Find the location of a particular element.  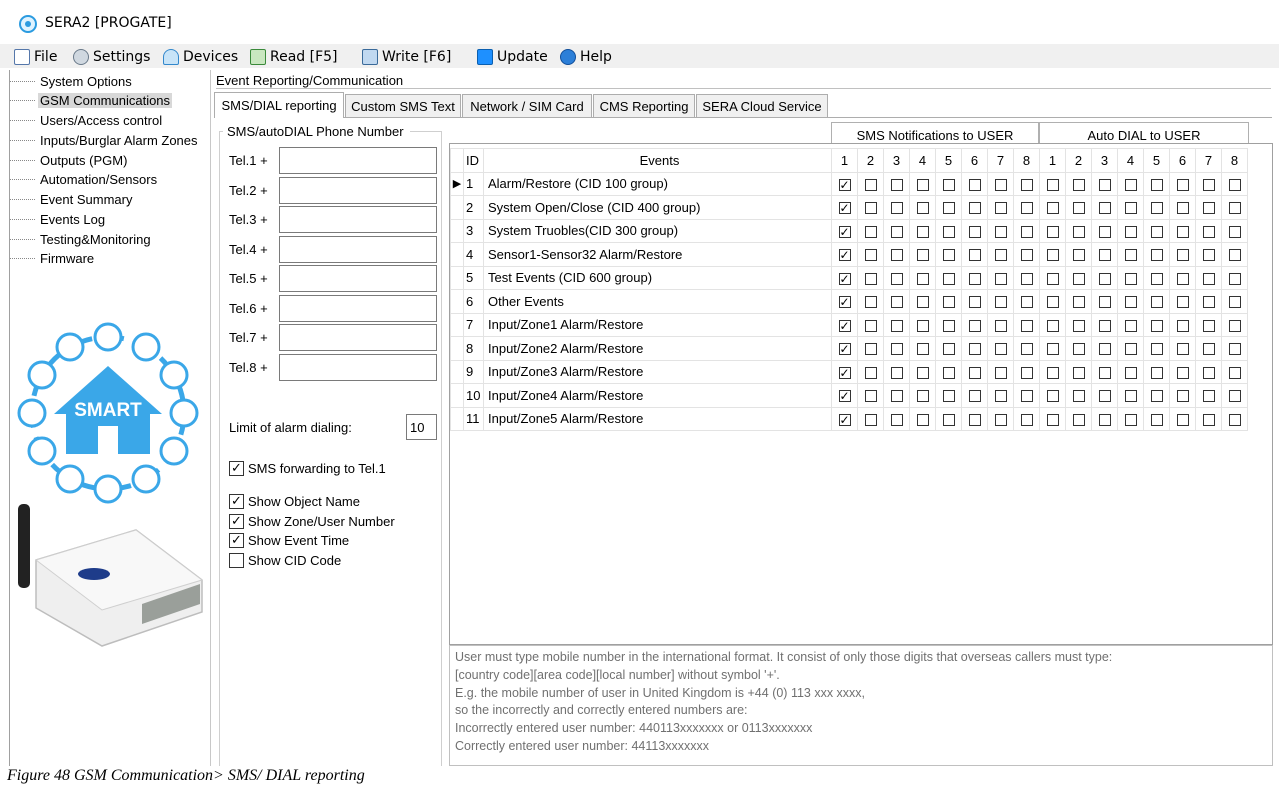

table-row: 7 Input/Zone1 Alarm/Restore ✓ is located at coordinates (849, 324).